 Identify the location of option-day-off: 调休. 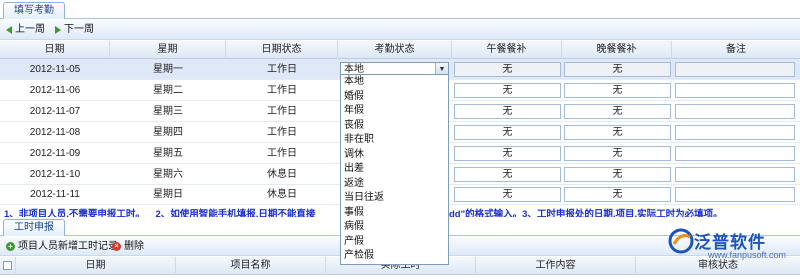
(394, 155).